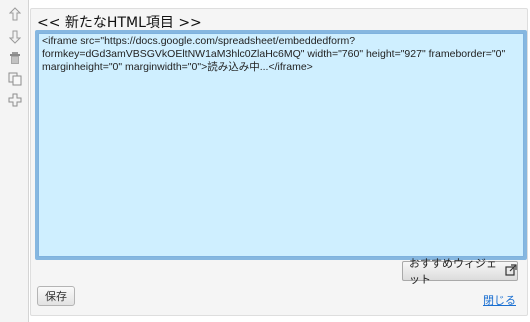 The width and height of the screenshot is (530, 322). I want to click on copy-icon, so click(15, 79).